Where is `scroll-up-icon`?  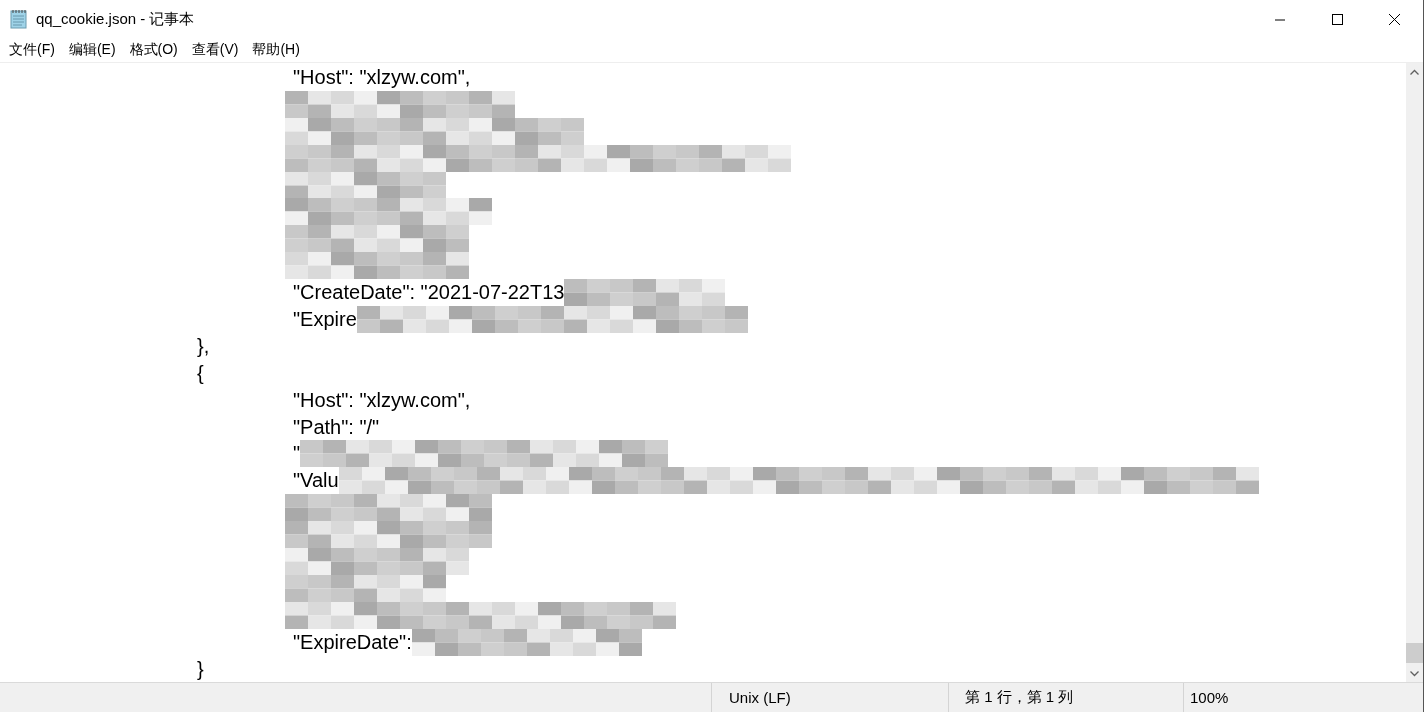 scroll-up-icon is located at coordinates (1414, 71).